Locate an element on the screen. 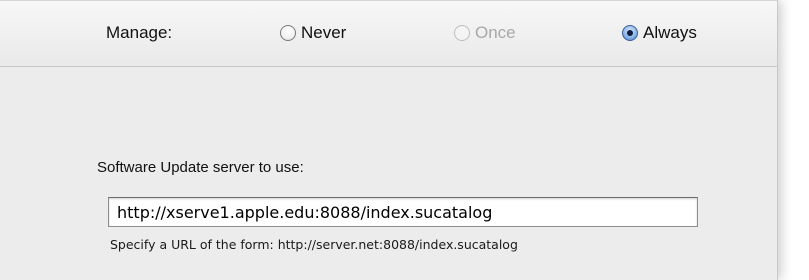 Image resolution: width=809 pixels, height=280 pixels. manage-always-label: Always is located at coordinates (670, 32).